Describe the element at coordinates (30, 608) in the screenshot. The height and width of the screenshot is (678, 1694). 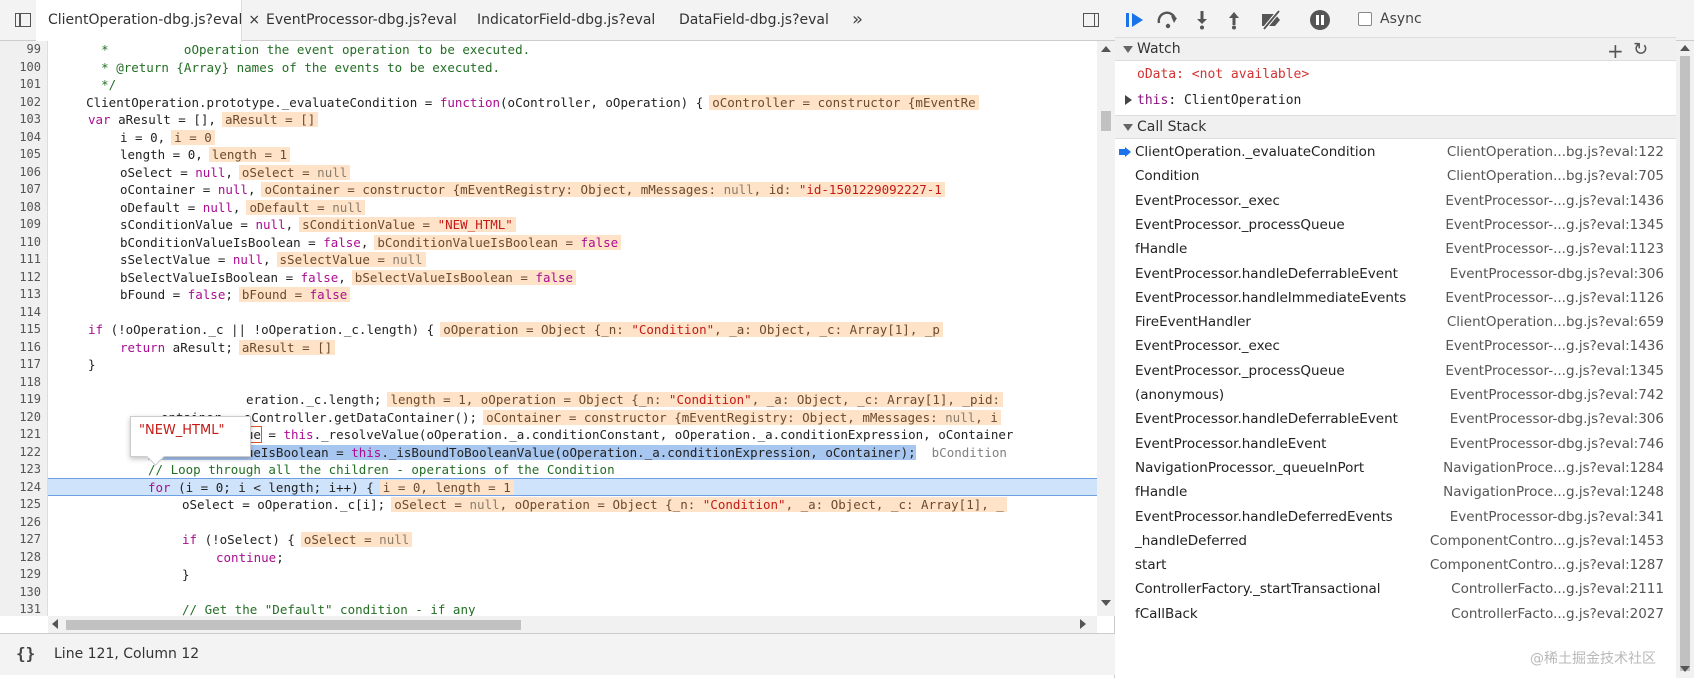
I see `line-number: 131` at that location.